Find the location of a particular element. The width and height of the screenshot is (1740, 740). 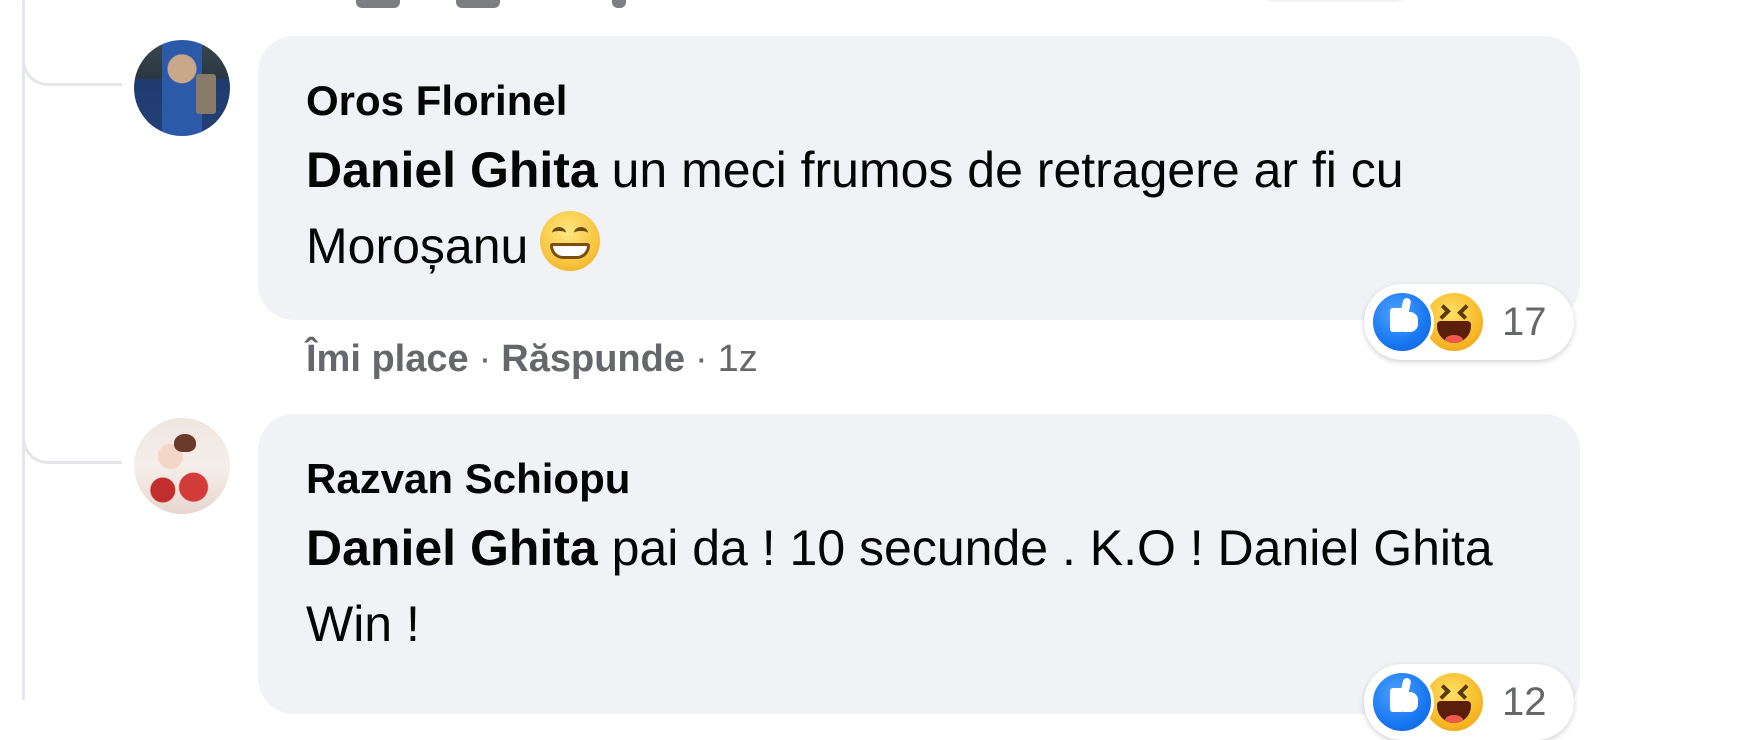

like-button: Îmi place is located at coordinates (387, 359).